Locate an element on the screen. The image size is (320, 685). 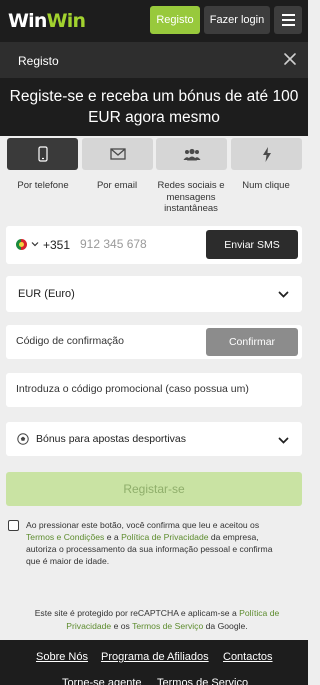
soccer-ball-icon is located at coordinates (23, 439).